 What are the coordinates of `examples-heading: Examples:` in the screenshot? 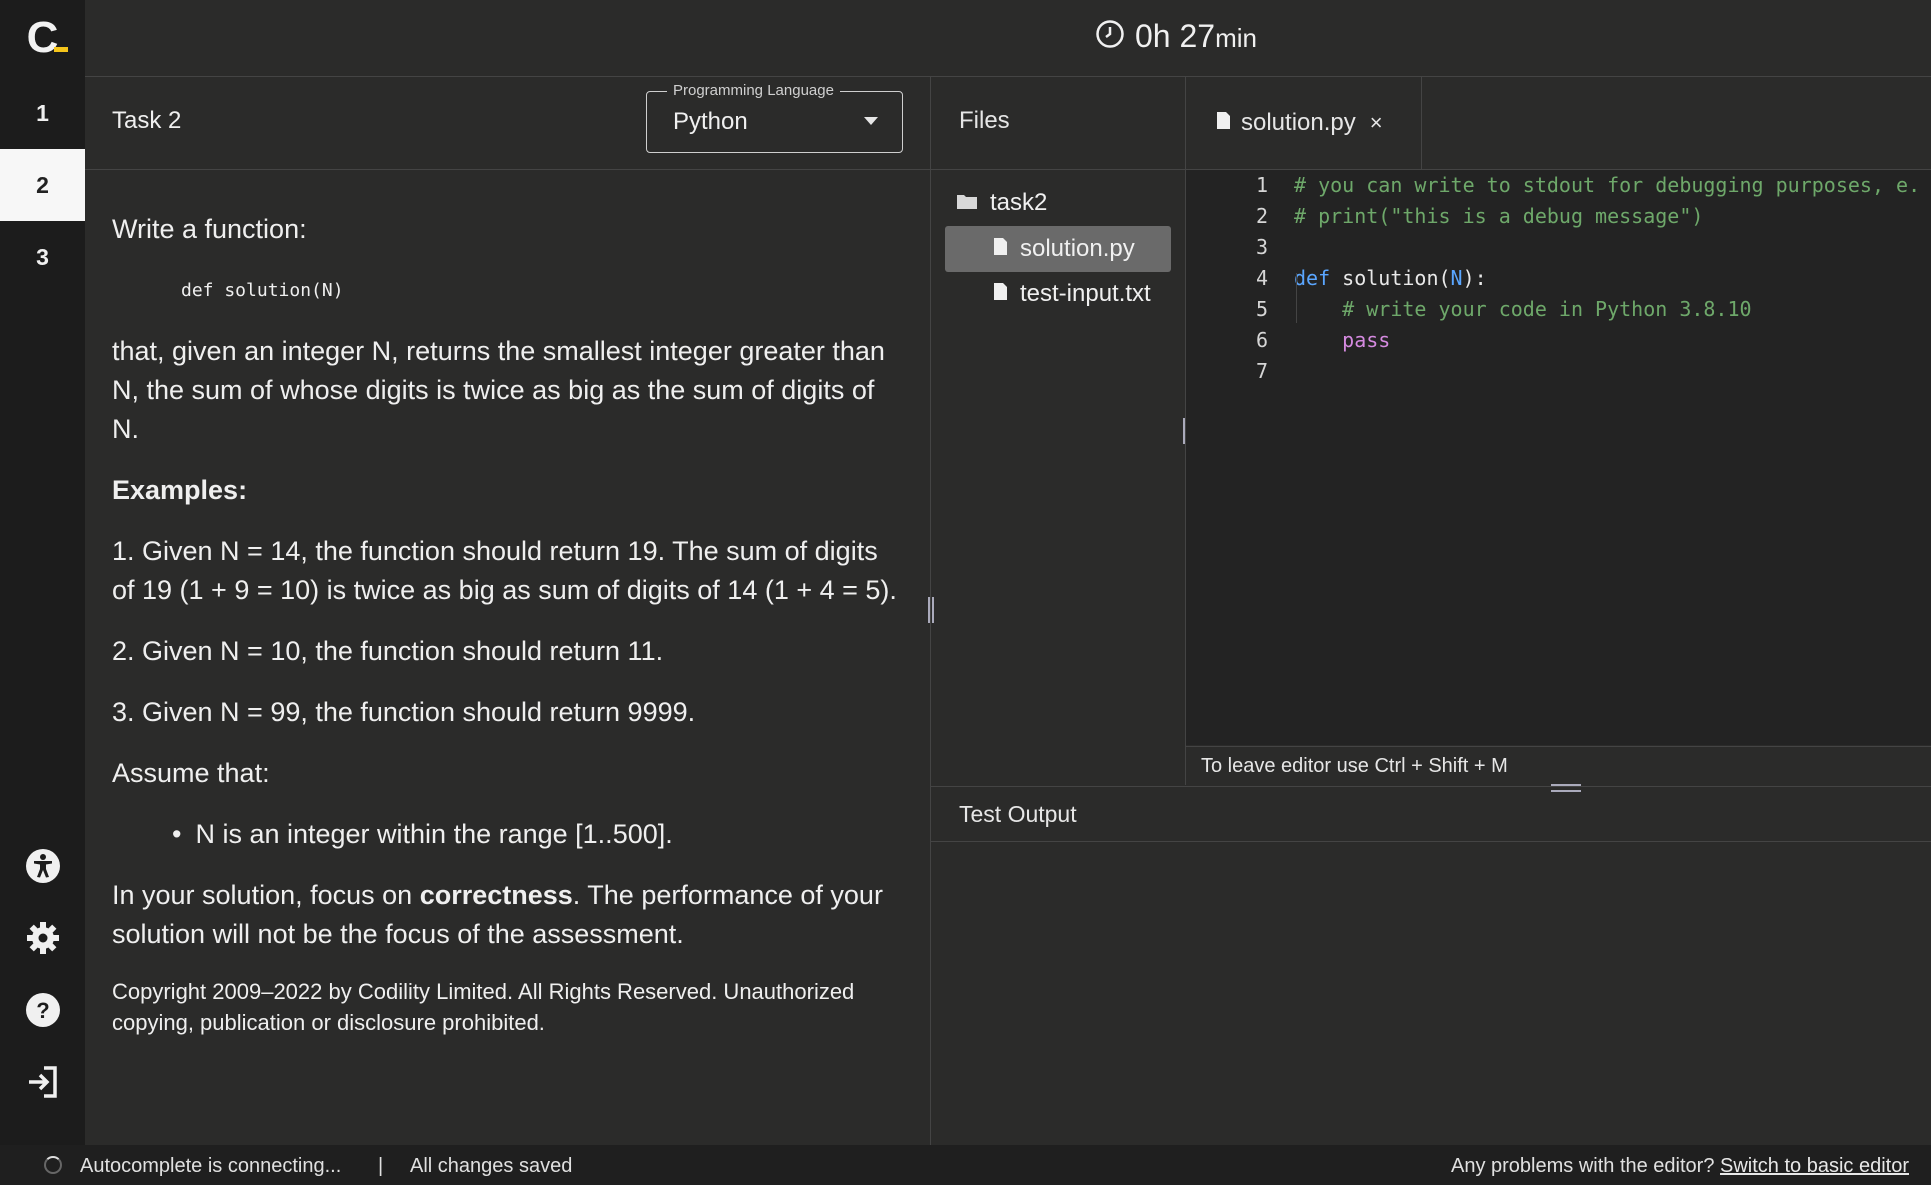 It's located at (180, 490).